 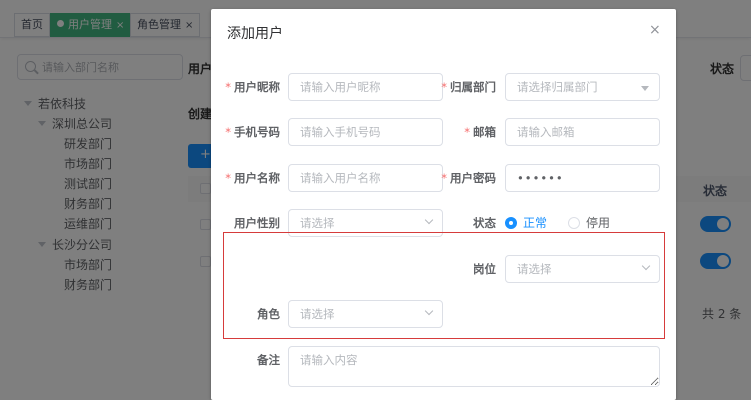 I want to click on dept-label: * 归属部门, so click(x=468, y=87).